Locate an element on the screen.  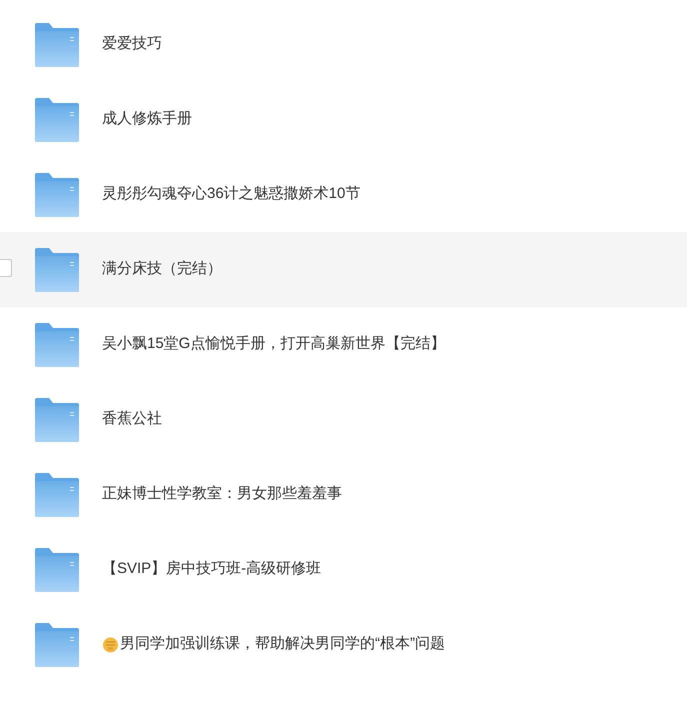
folder-name: 香蕉公社 is located at coordinates (132, 419).